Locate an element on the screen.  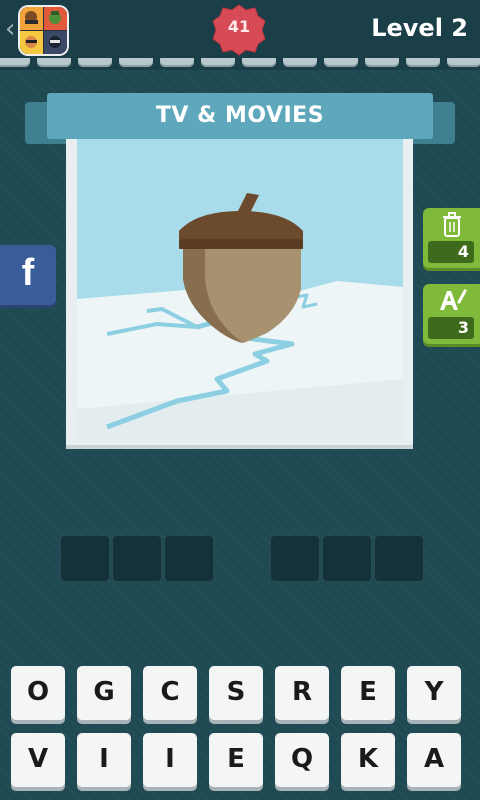
hint-reveal-letter-button: 3 is located at coordinates (451, 314).